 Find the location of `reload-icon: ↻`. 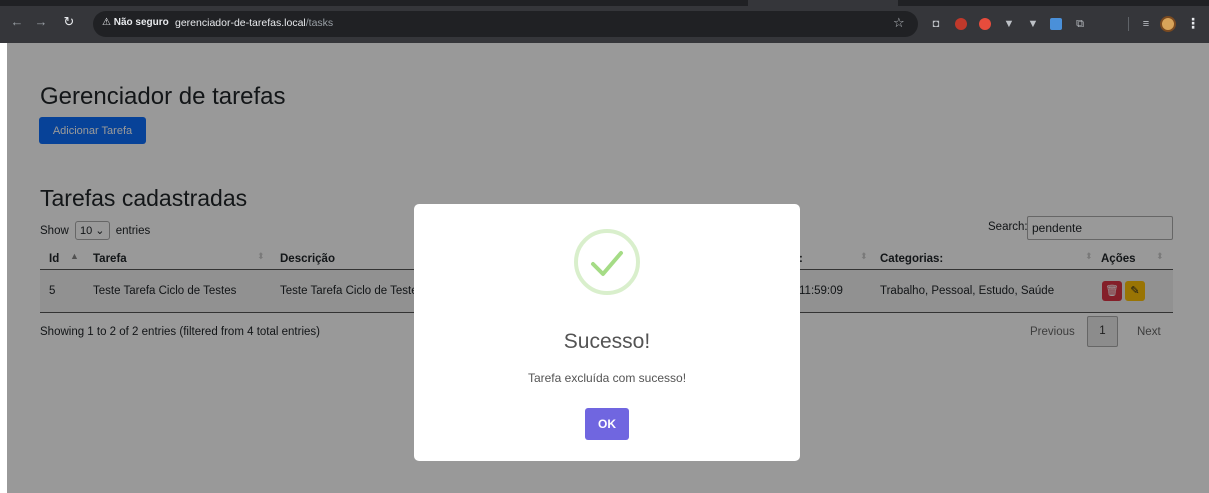

reload-icon: ↻ is located at coordinates (69, 22).